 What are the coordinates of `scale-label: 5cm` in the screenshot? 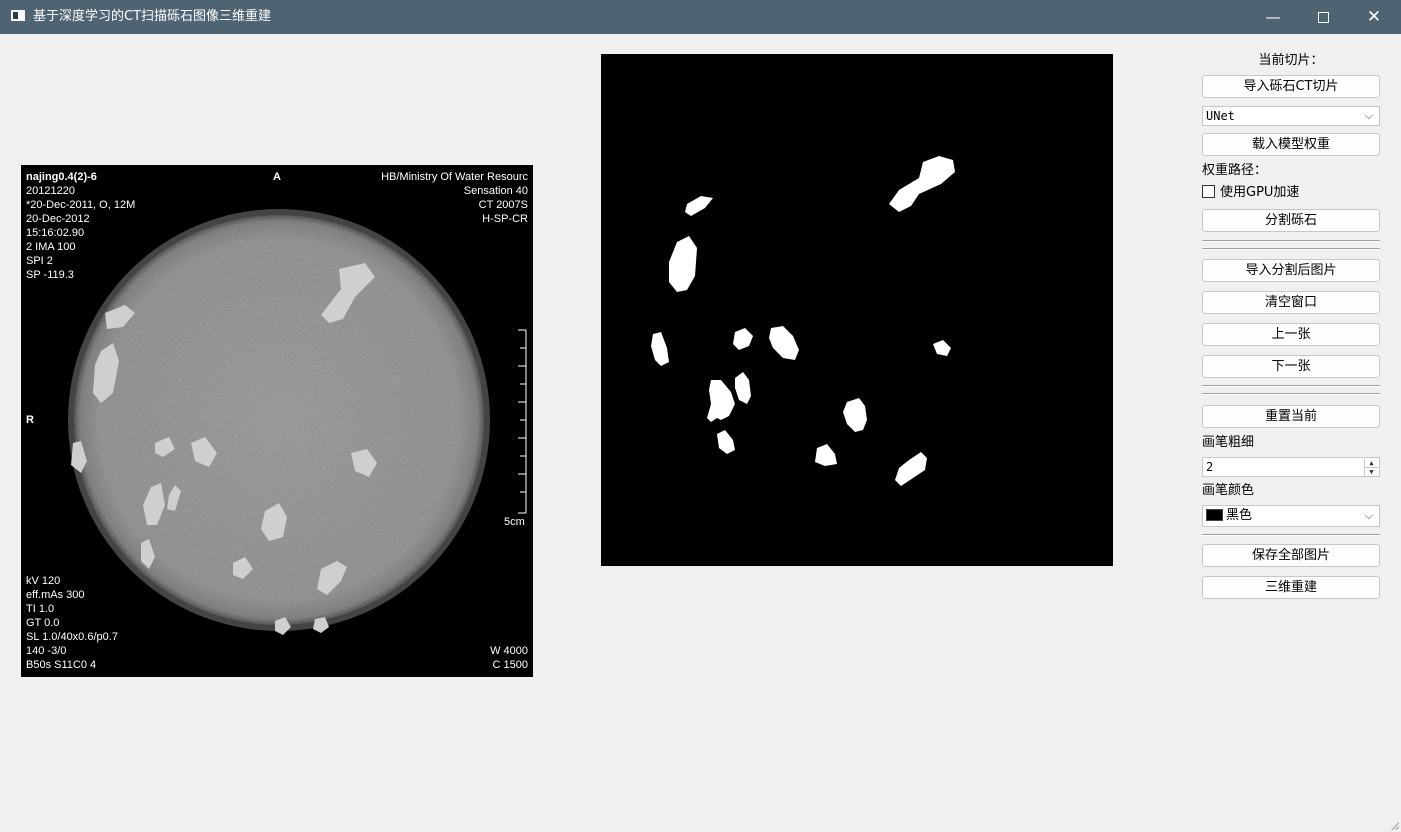 It's located at (514, 522).